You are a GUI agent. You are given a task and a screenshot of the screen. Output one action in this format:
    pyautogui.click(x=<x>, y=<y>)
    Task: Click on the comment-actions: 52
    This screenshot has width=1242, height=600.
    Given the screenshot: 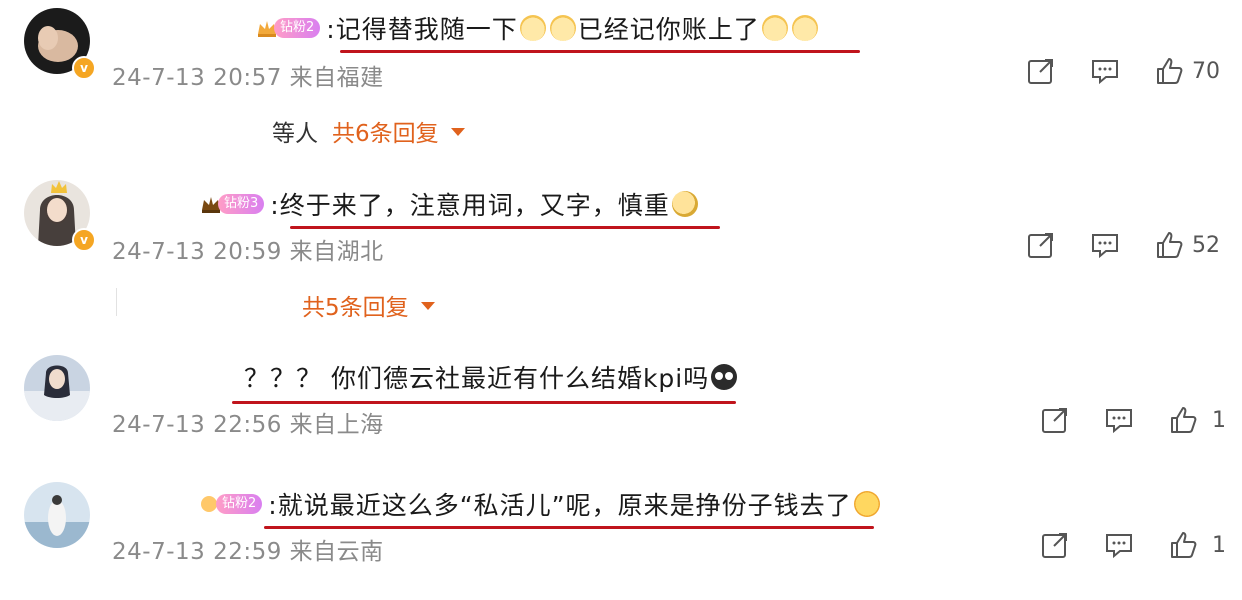 What is the action you would take?
    pyautogui.click(x=1123, y=245)
    